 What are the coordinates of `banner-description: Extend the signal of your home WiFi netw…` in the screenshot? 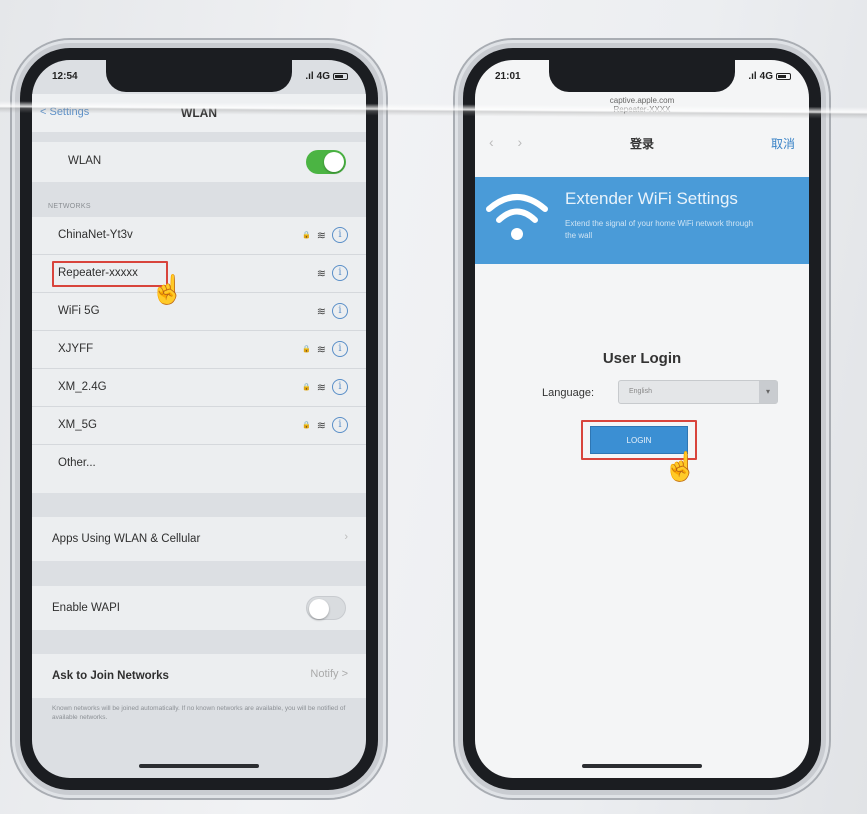 It's located at (659, 229).